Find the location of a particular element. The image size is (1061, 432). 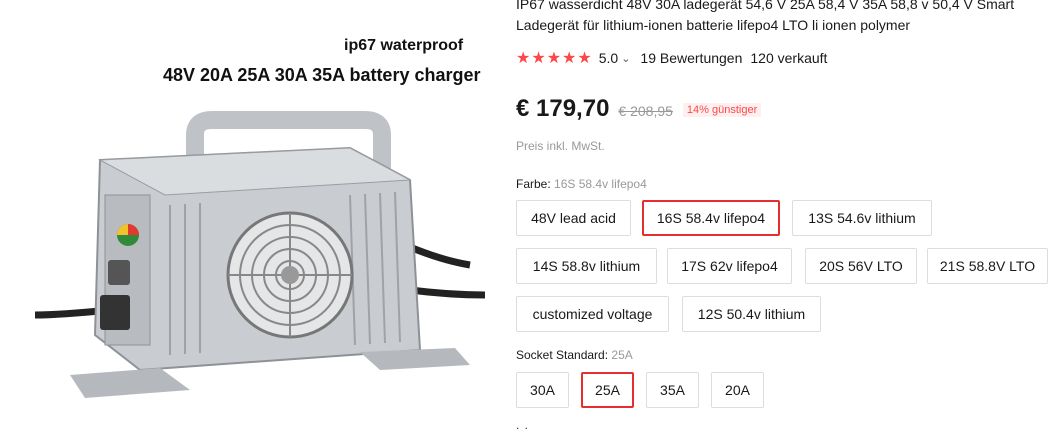

socket-label-text: Socket Standard: is located at coordinates (562, 355).